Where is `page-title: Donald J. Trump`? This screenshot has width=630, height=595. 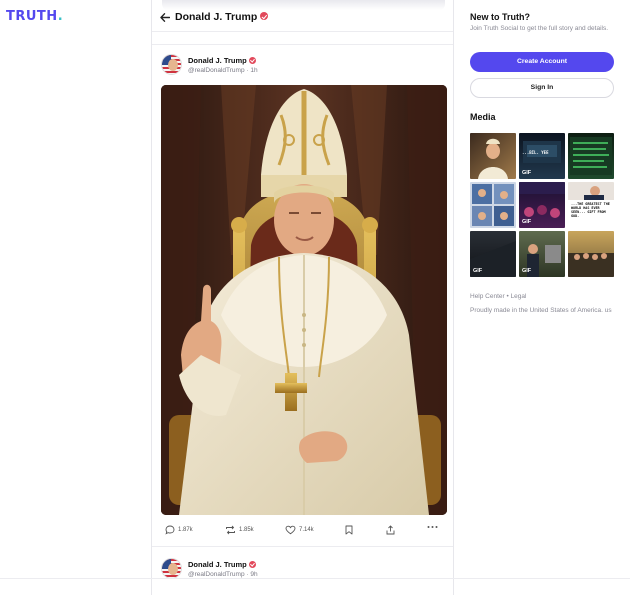 page-title: Donald J. Trump is located at coordinates (222, 17).